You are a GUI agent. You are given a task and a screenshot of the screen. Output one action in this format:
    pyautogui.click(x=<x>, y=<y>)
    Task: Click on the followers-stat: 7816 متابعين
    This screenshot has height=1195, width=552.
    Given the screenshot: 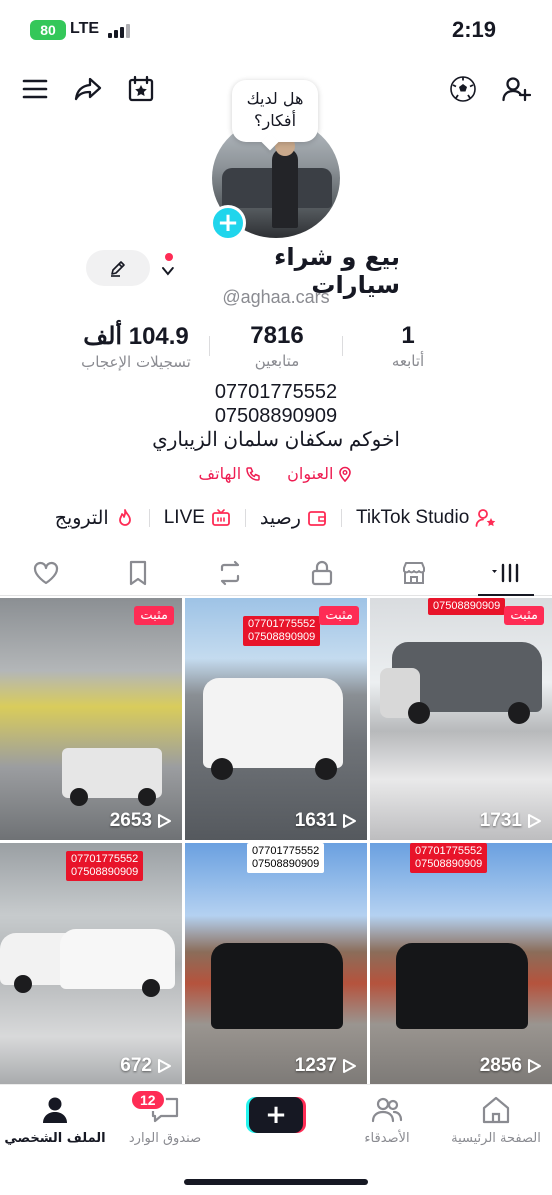 What is the action you would take?
    pyautogui.click(x=277, y=346)
    